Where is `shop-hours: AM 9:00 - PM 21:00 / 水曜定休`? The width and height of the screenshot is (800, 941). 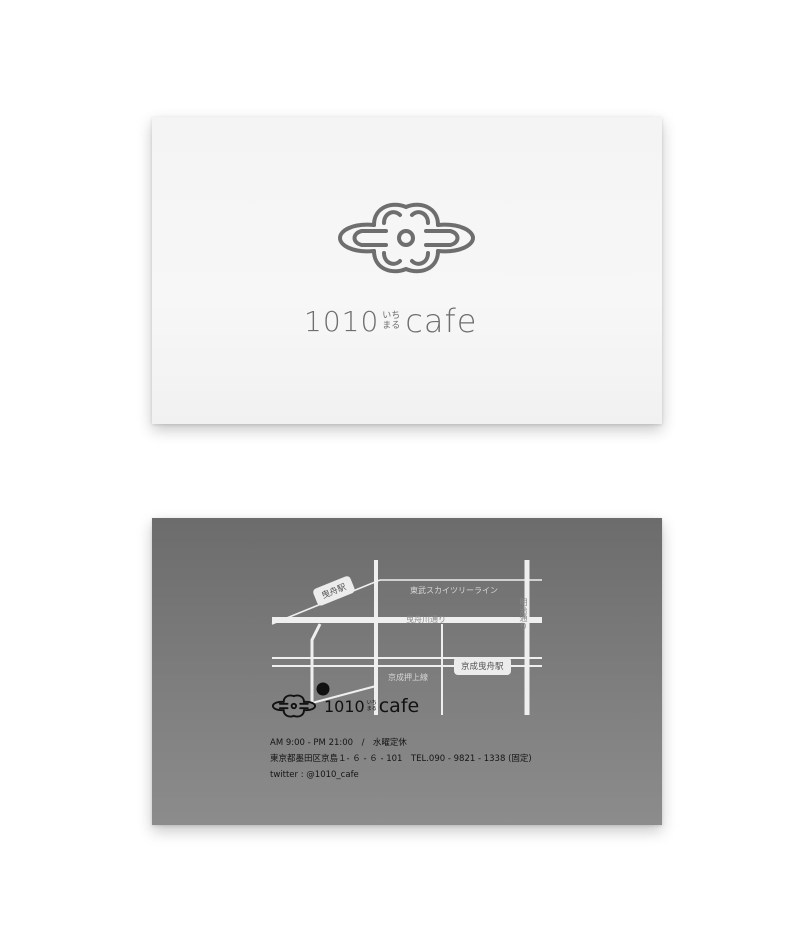 shop-hours: AM 9:00 - PM 21:00 / 水曜定休 is located at coordinates (338, 743).